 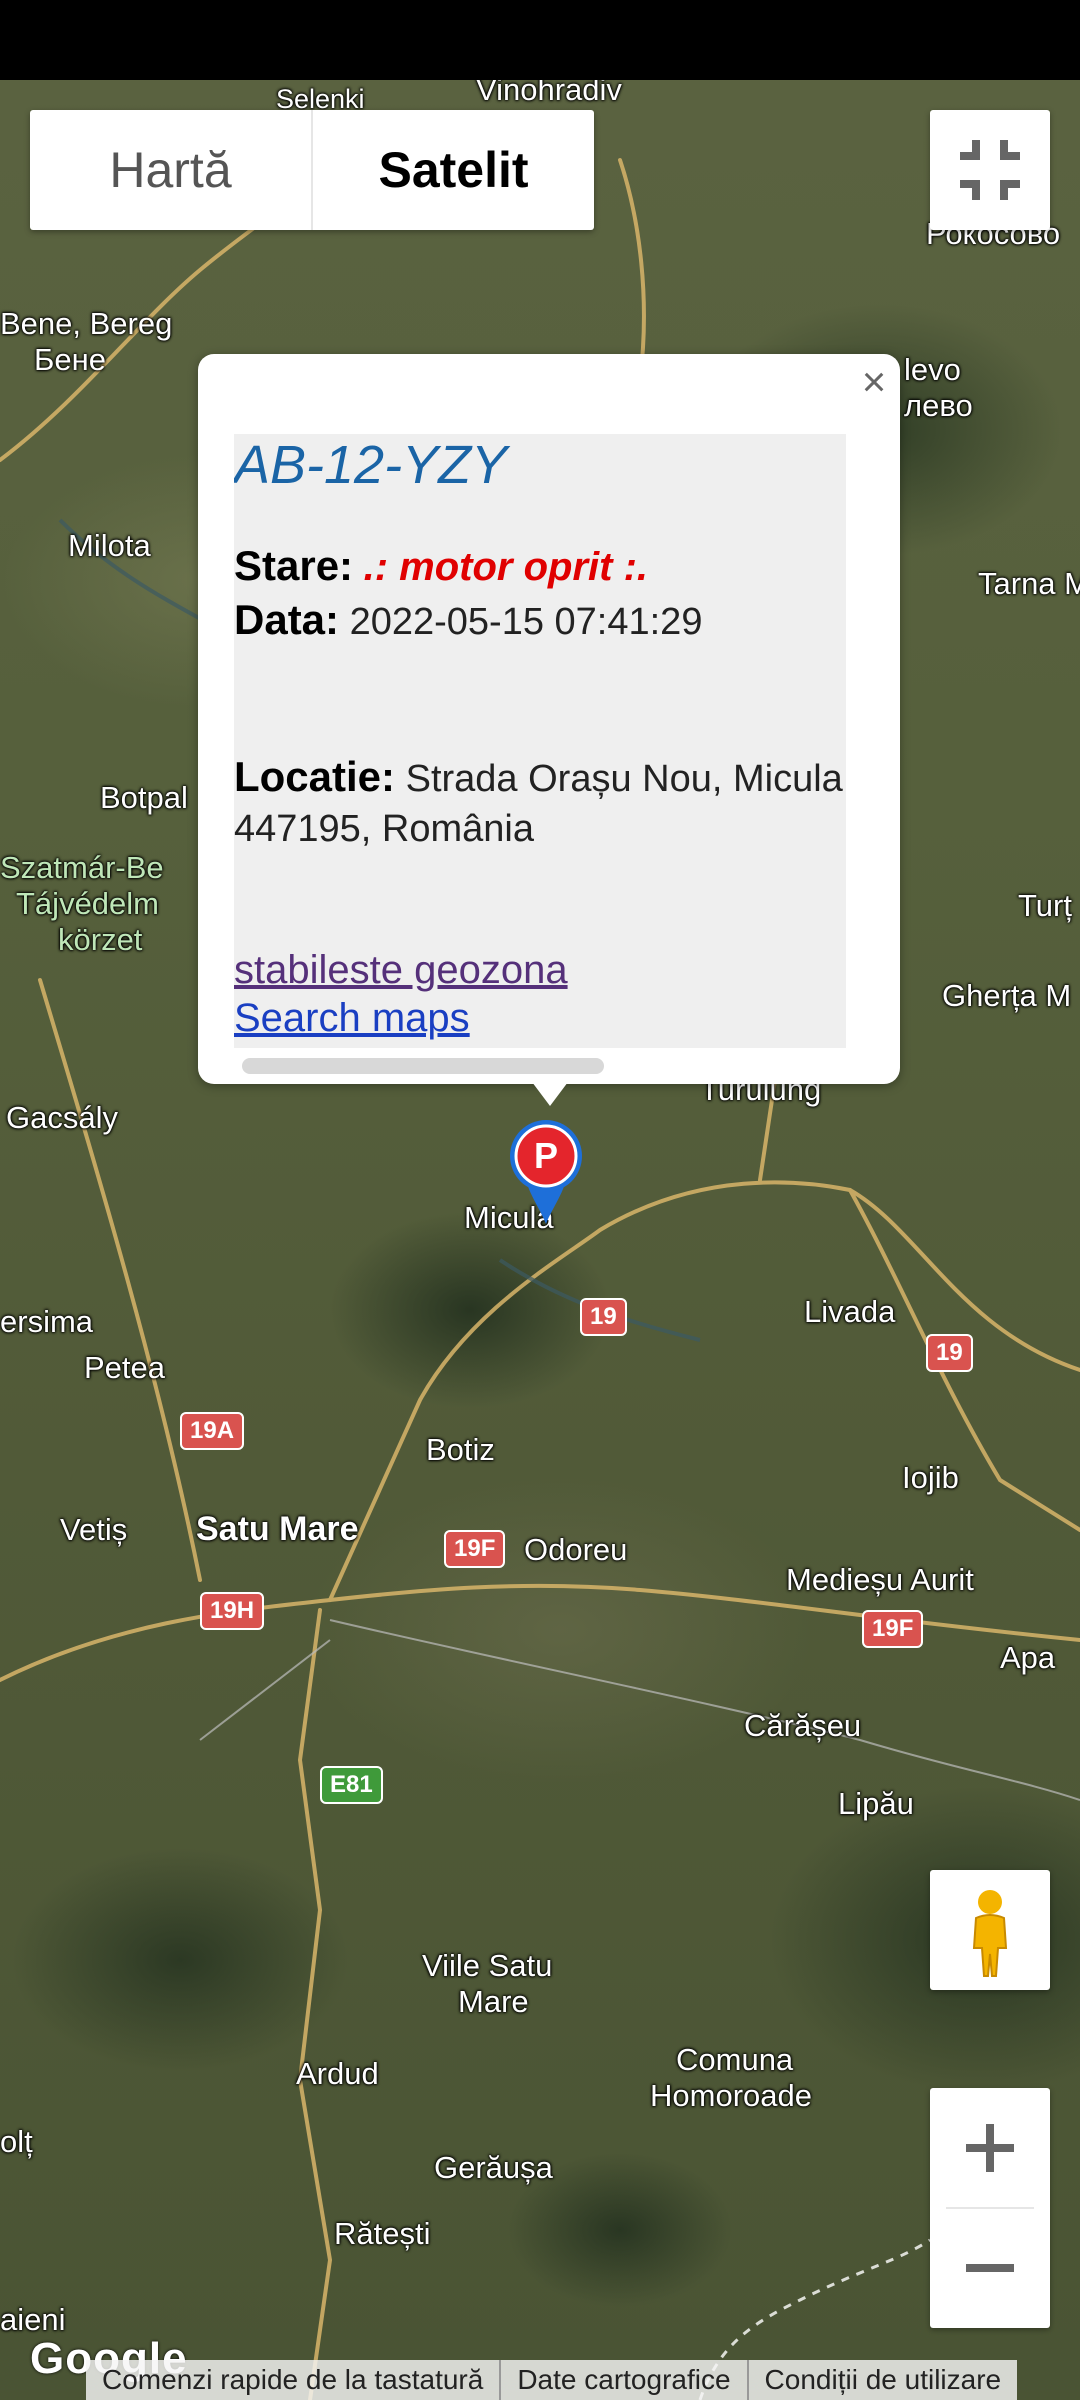 I want to click on place-label: Comuna, so click(x=735, y=2059).